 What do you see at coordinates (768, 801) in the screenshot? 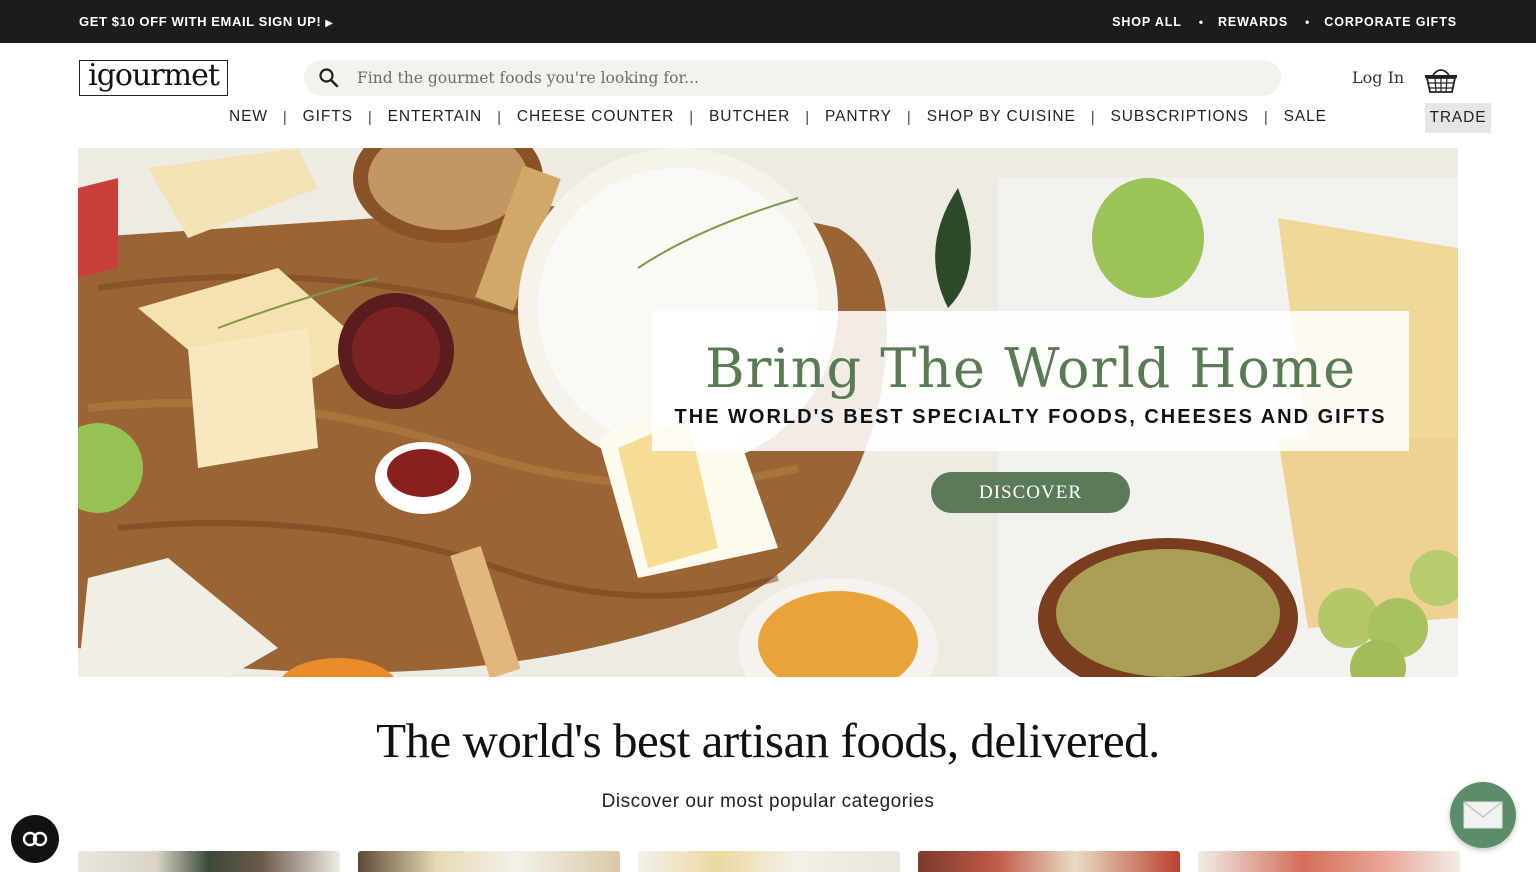
I see `section-subheading: Discover our most popular categories` at bounding box center [768, 801].